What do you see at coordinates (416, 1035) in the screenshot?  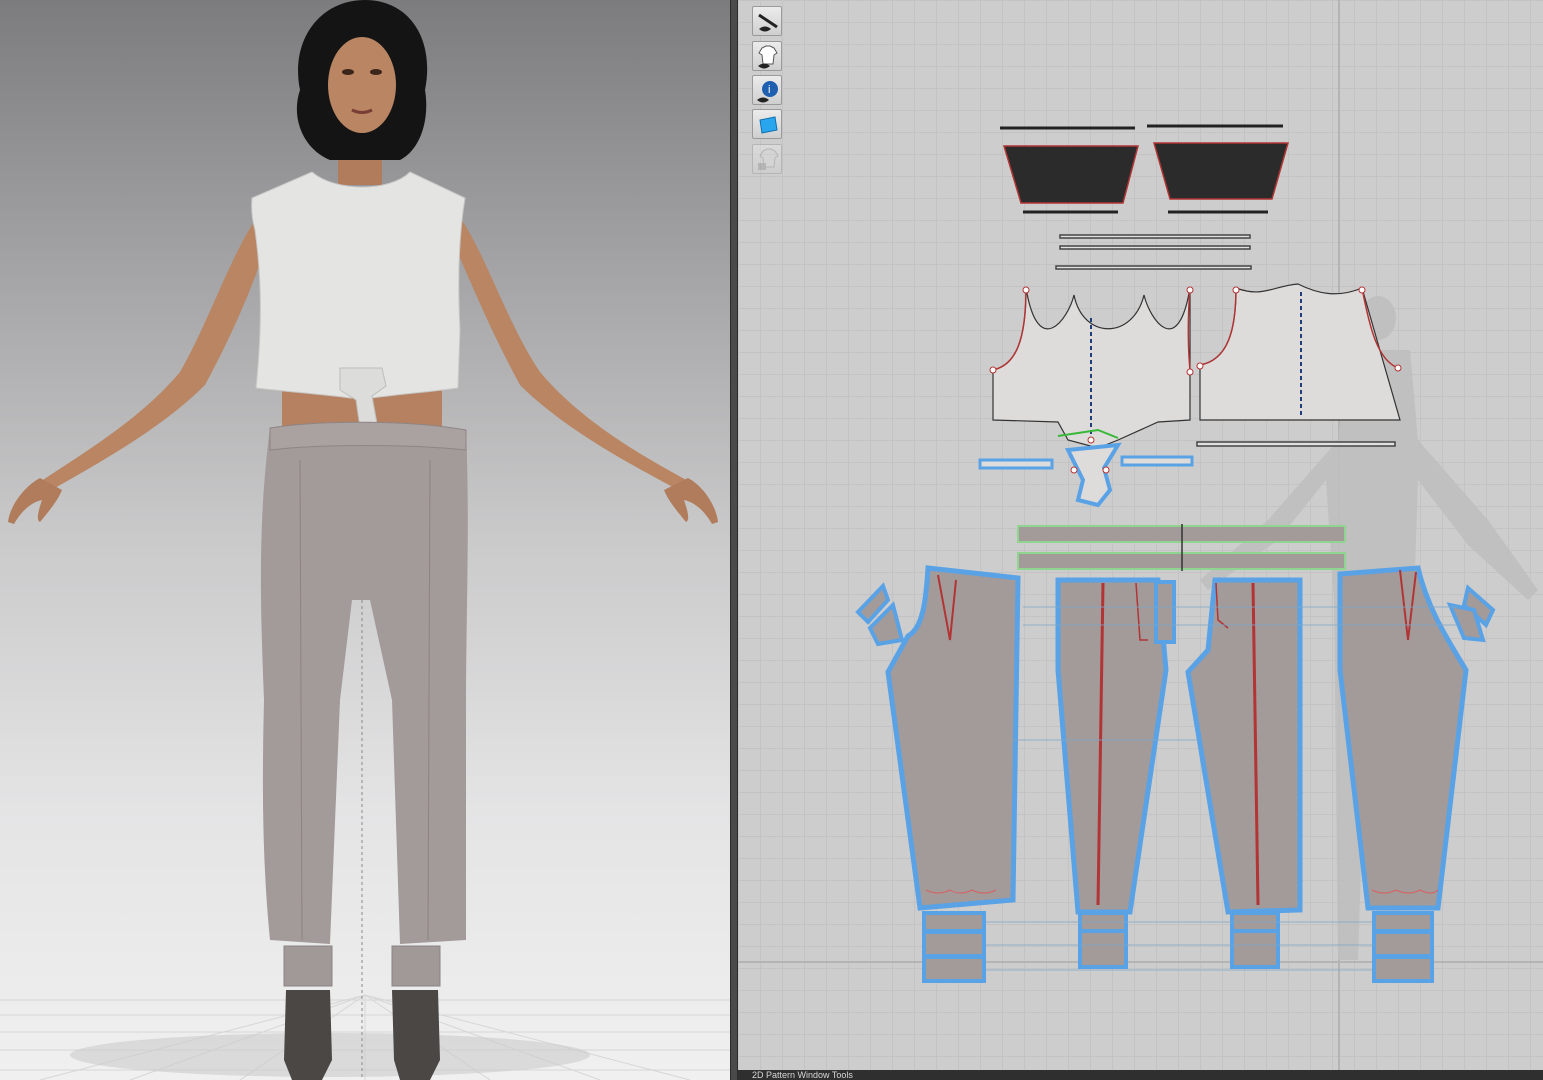 I see `right-shoe` at bounding box center [416, 1035].